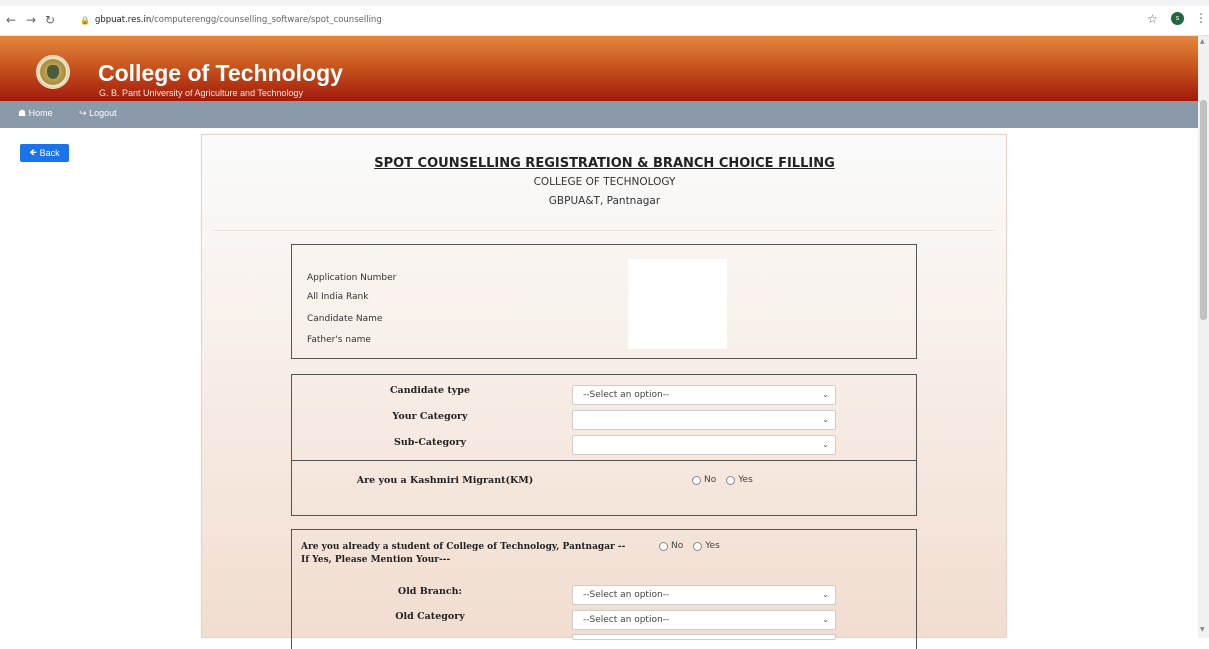 Image resolution: width=1209 pixels, height=649 pixels. What do you see at coordinates (626, 395) in the screenshot?
I see `candidate-type-value: --Select an option--` at bounding box center [626, 395].